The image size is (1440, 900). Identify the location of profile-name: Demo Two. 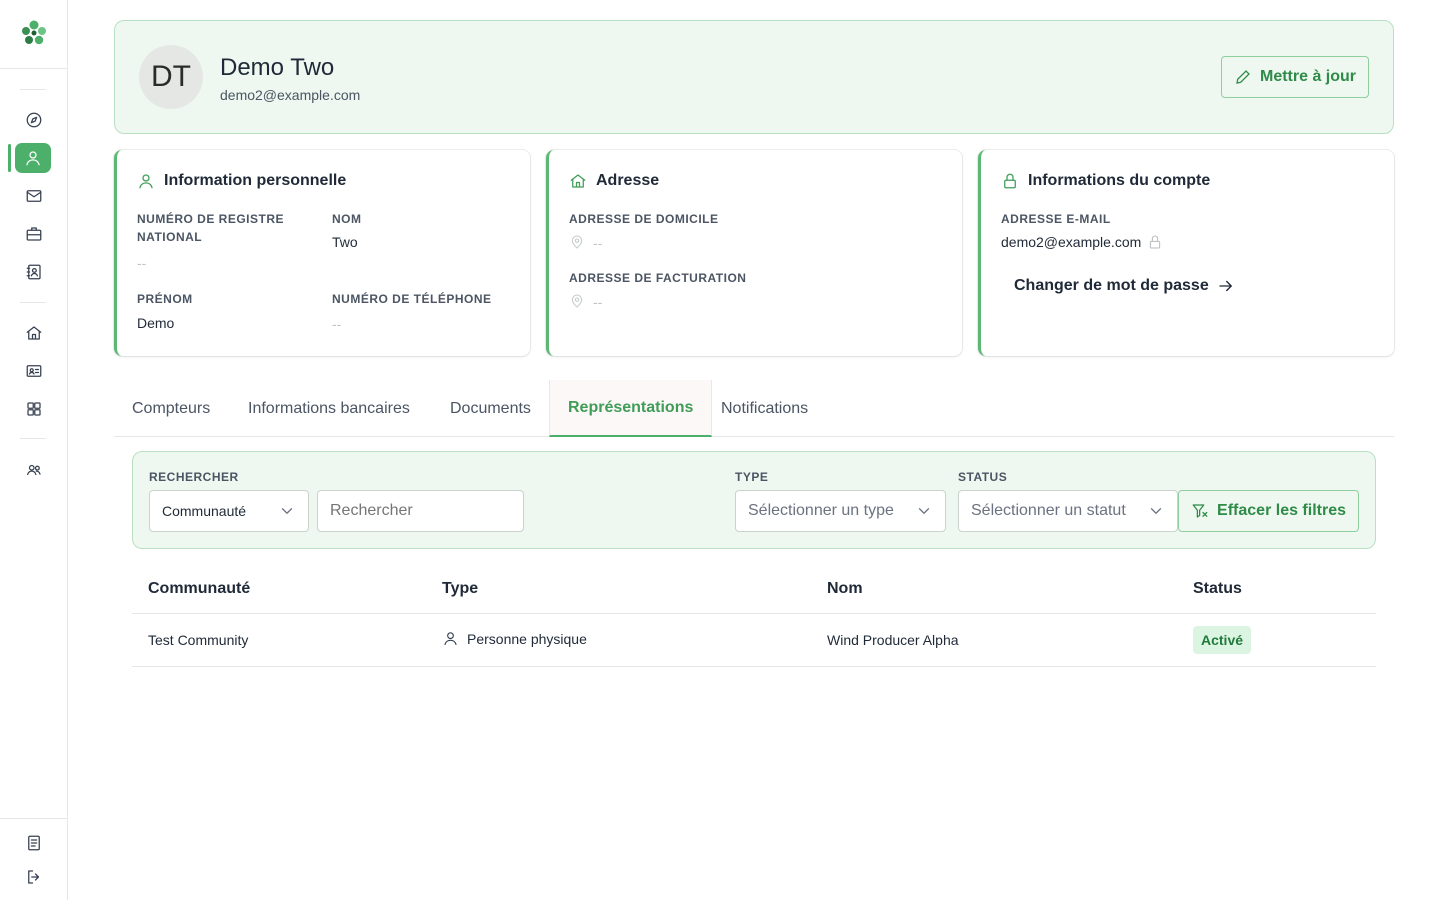
(277, 67).